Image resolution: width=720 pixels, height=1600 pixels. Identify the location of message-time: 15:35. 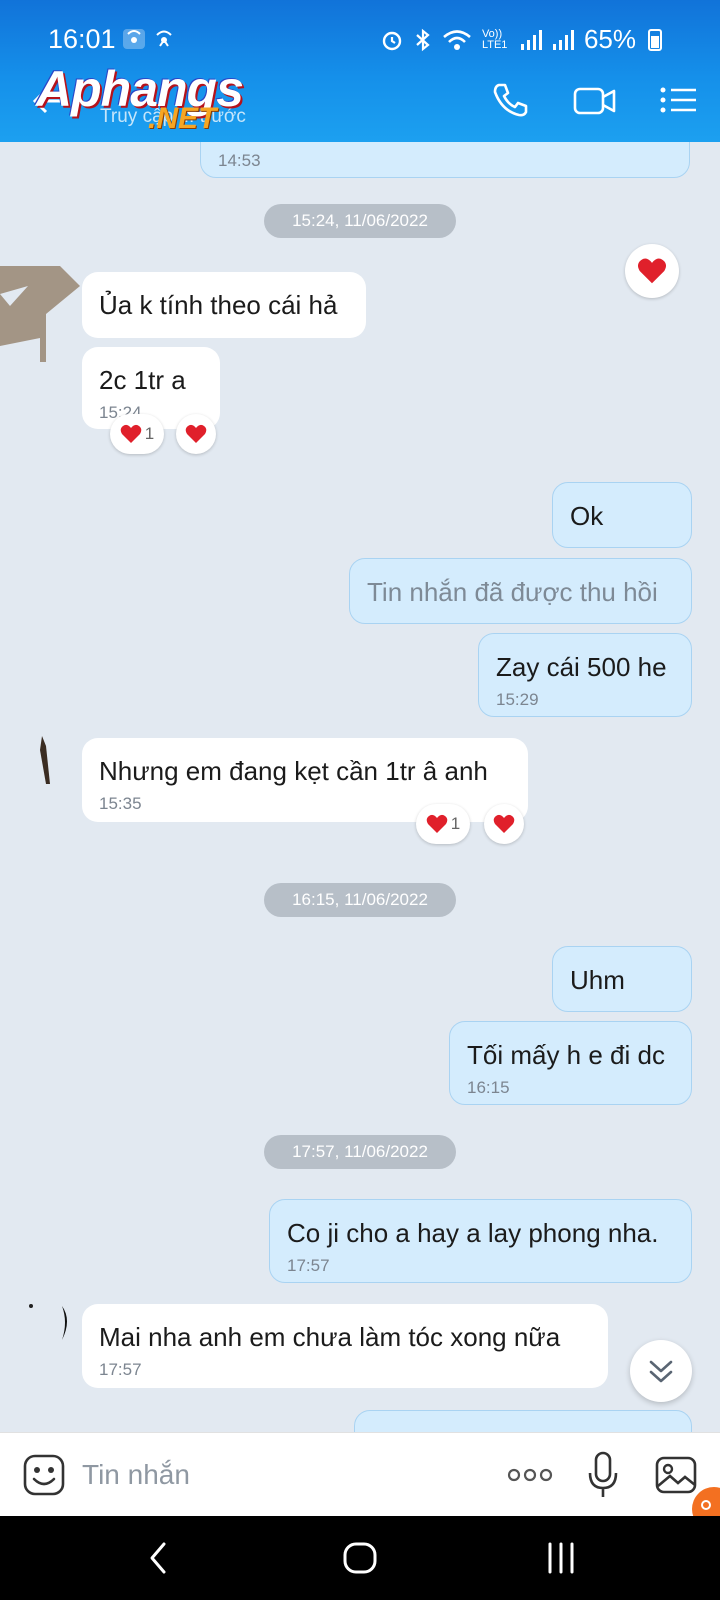
(120, 803).